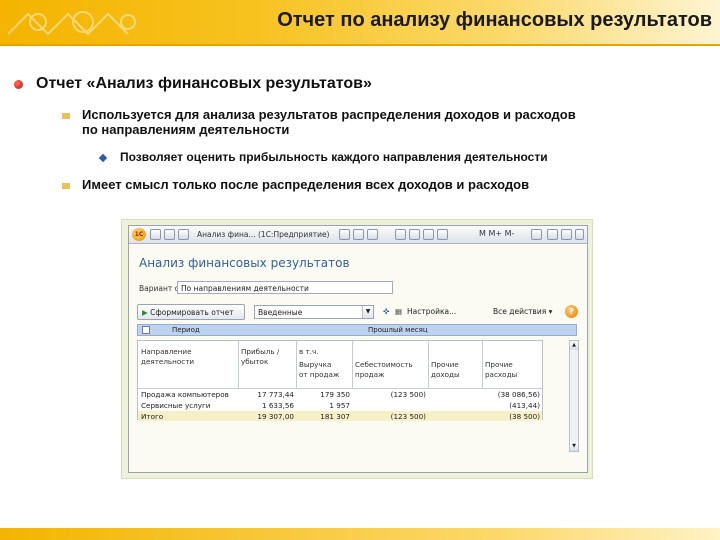  I want to click on col-cost-l2: продаж, so click(370, 374).